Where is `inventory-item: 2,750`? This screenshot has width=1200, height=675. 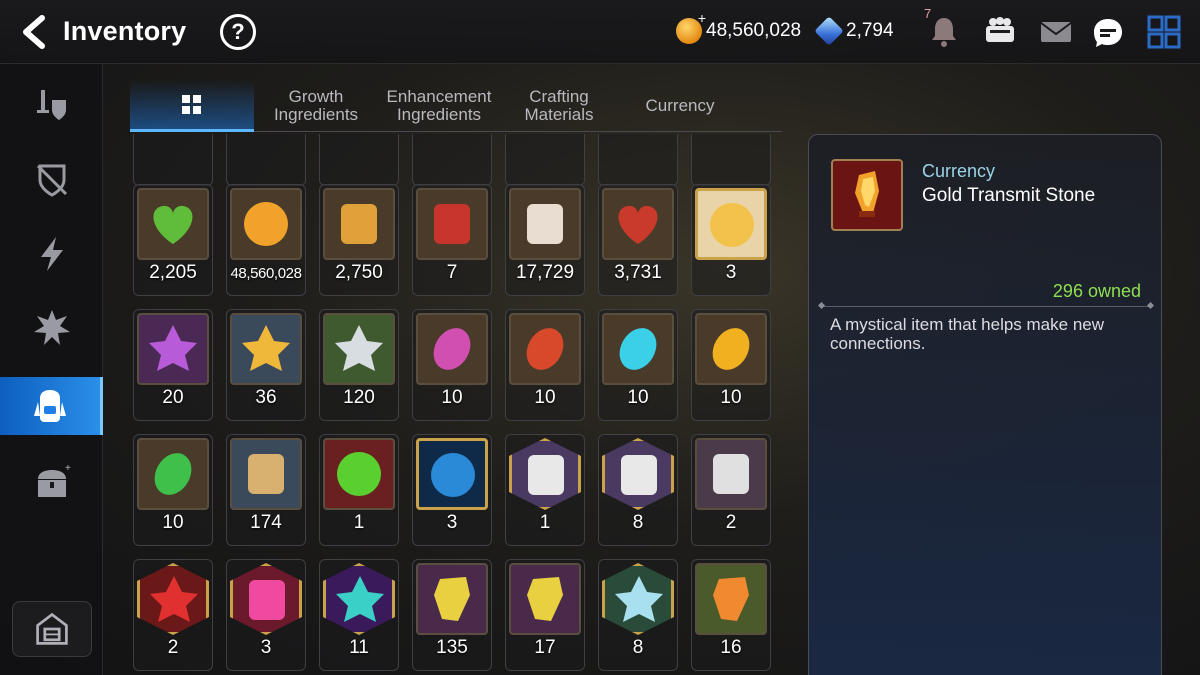 inventory-item: 2,750 is located at coordinates (359, 240).